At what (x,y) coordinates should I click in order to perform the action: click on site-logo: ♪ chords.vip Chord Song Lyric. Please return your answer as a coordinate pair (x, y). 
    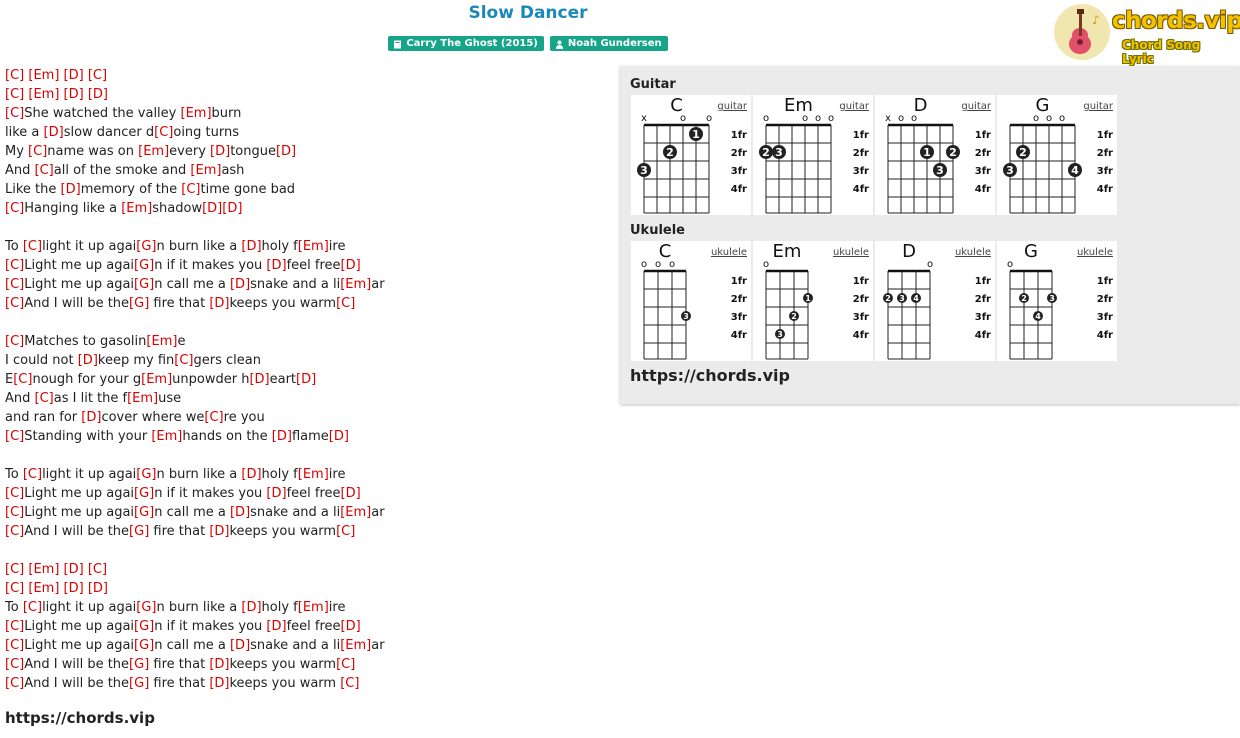
    Looking at the image, I should click on (1147, 35).